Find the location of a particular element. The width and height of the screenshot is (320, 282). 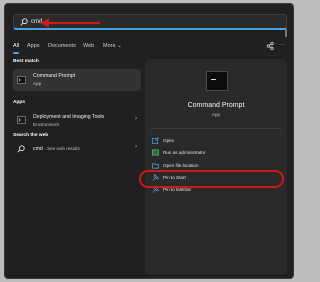

shield-icon is located at coordinates (155, 152).